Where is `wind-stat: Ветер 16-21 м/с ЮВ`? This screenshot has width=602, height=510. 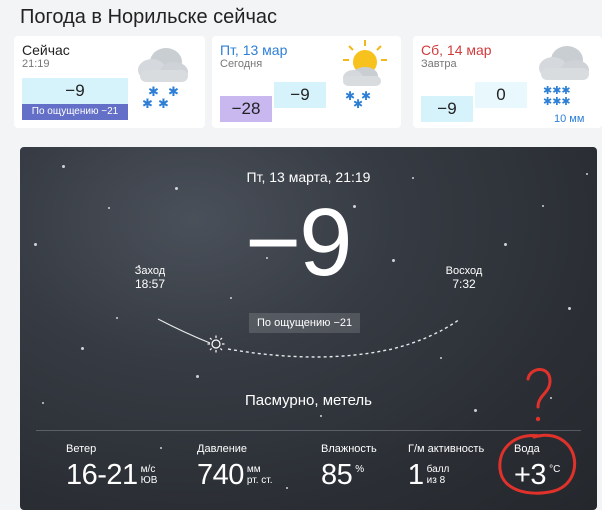 wind-stat: Ветер 16-21 м/с ЮВ is located at coordinates (111, 466).